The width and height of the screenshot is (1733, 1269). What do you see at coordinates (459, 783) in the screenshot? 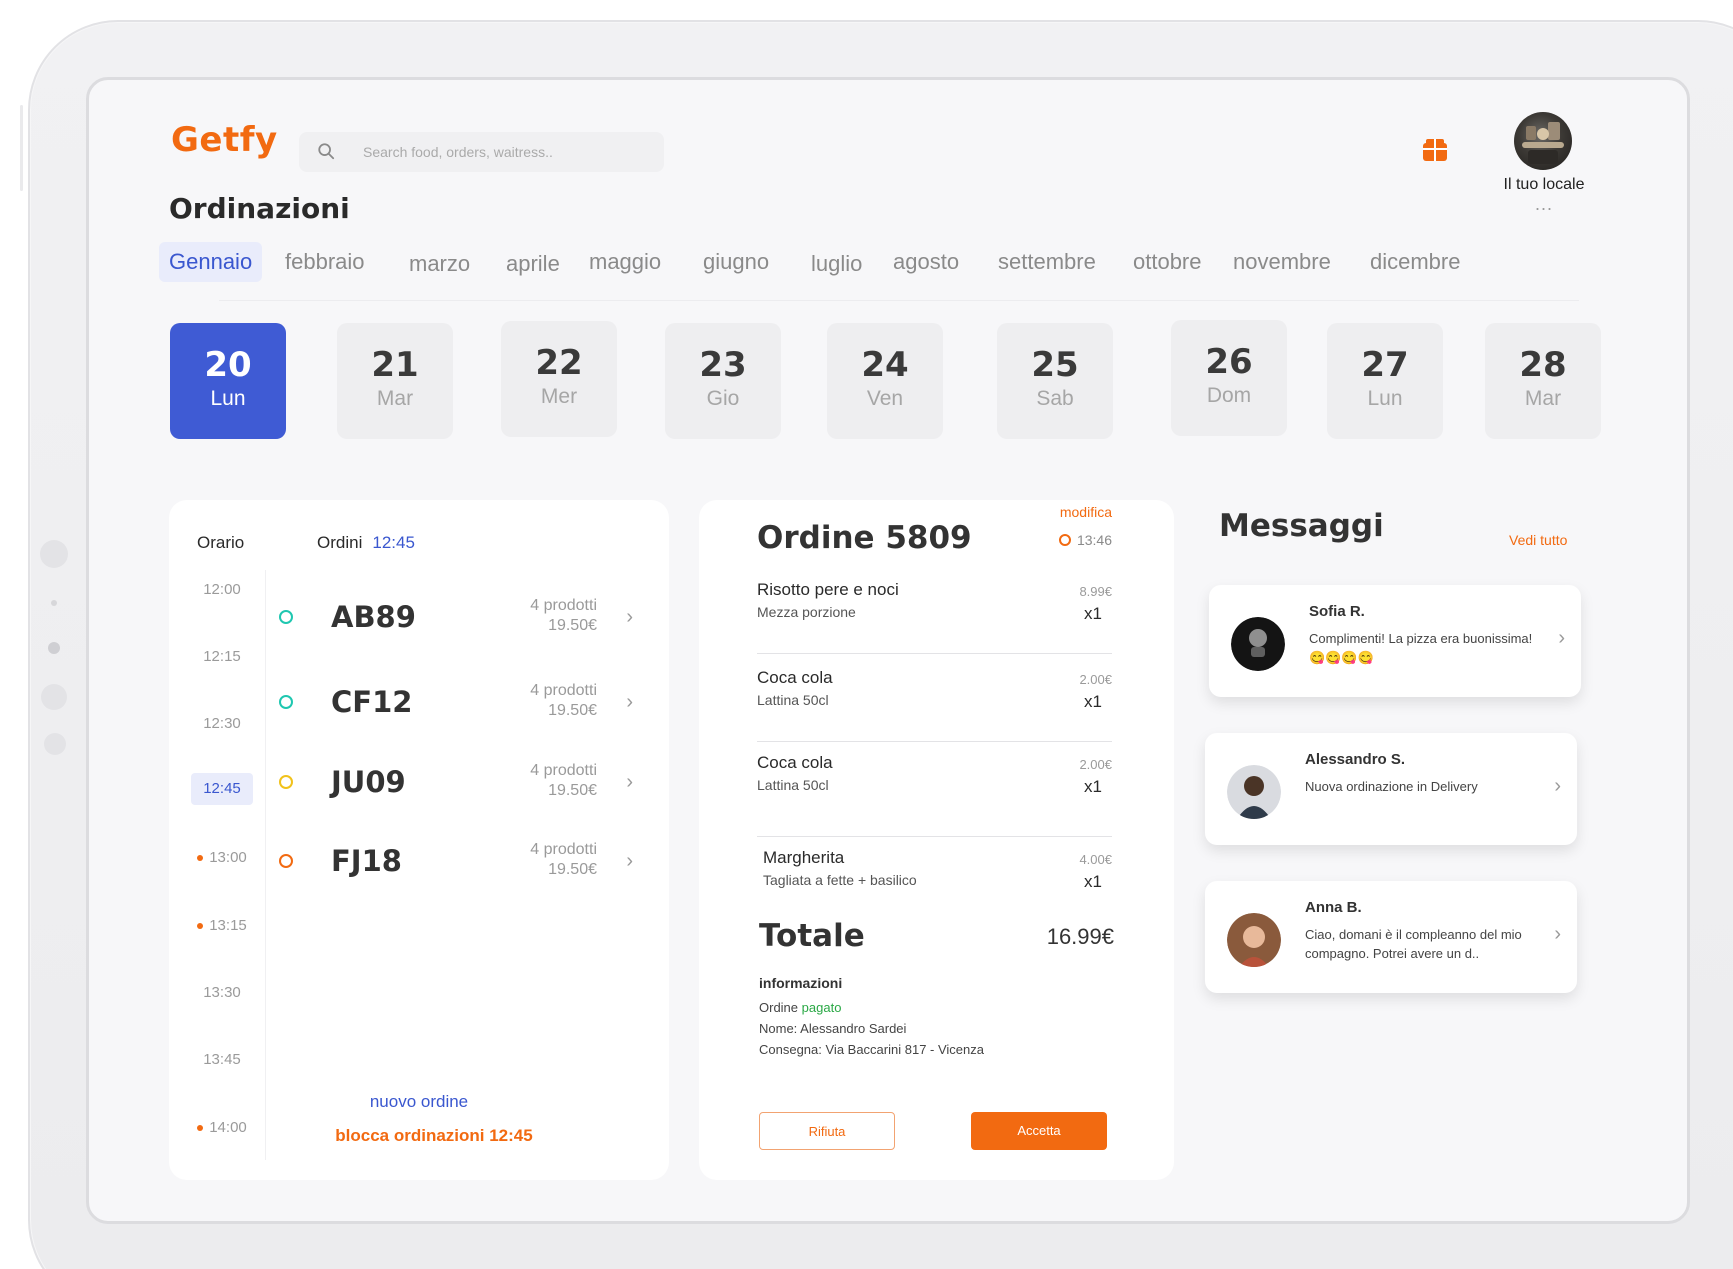
I see `order-row: JU09 4 prodotti 19.50€ ›` at bounding box center [459, 783].